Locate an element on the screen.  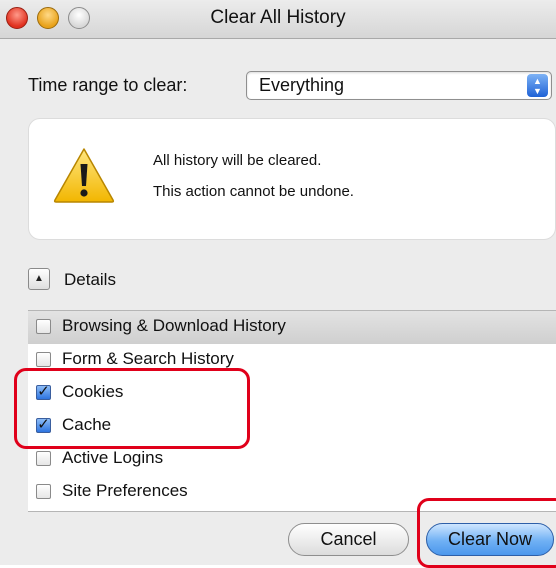
list-item-label: Site Preferences is located at coordinates (125, 490).